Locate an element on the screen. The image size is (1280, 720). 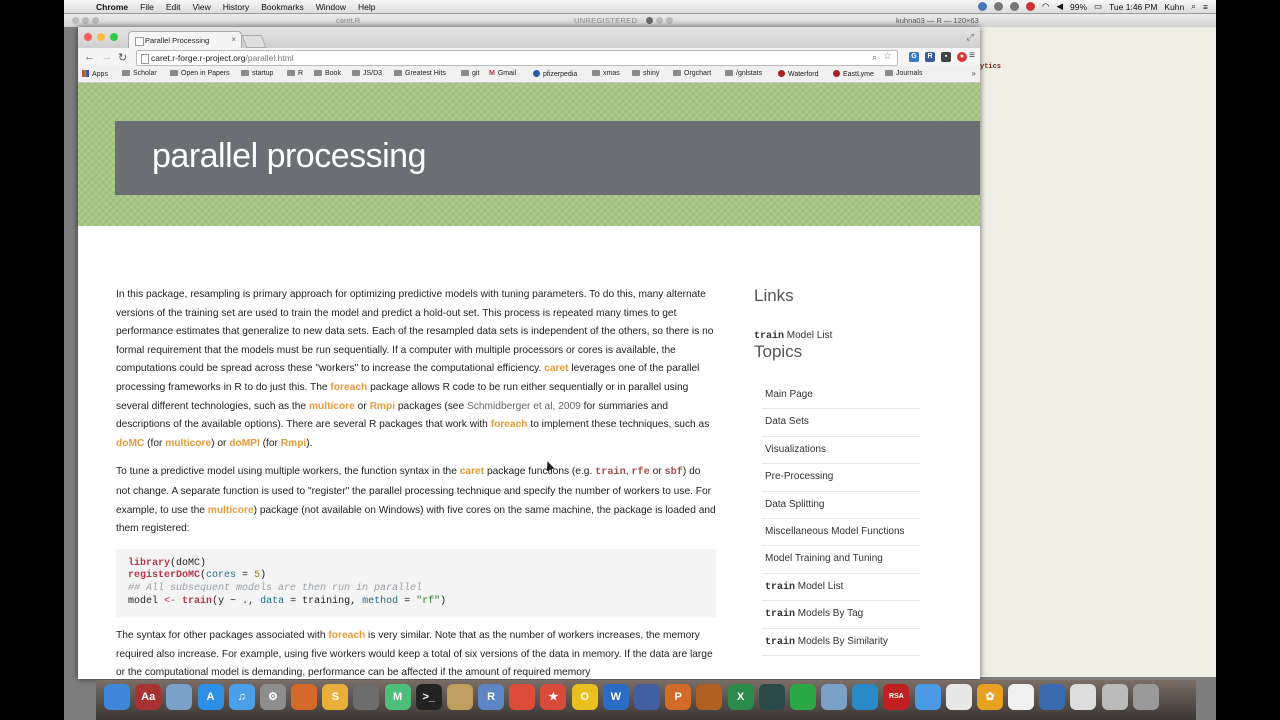
app-store-icon: A is located at coordinates (210, 697).